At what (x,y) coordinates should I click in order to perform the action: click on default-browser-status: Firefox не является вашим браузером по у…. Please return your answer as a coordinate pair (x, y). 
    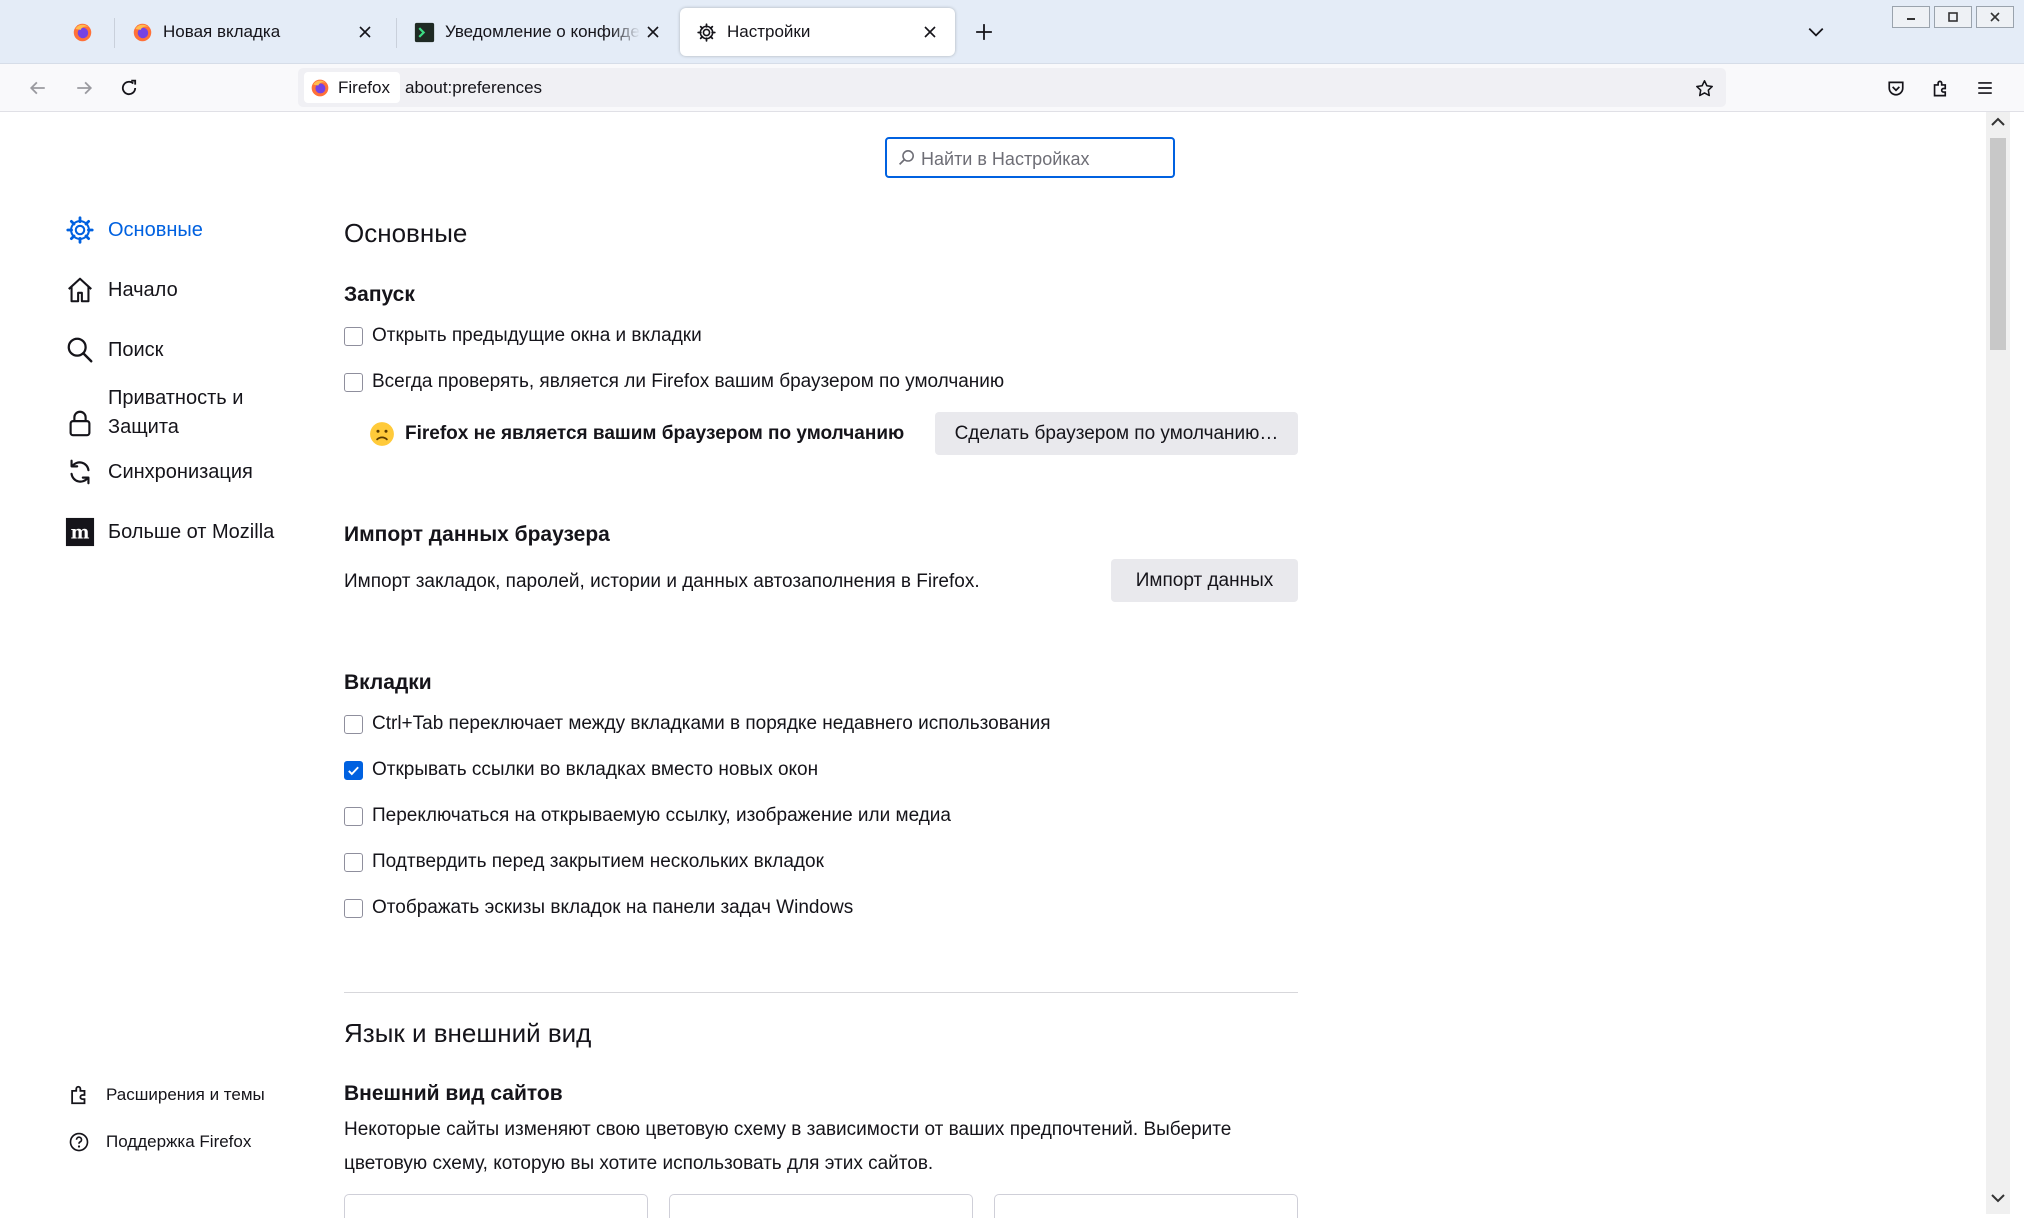
    Looking at the image, I should click on (636, 434).